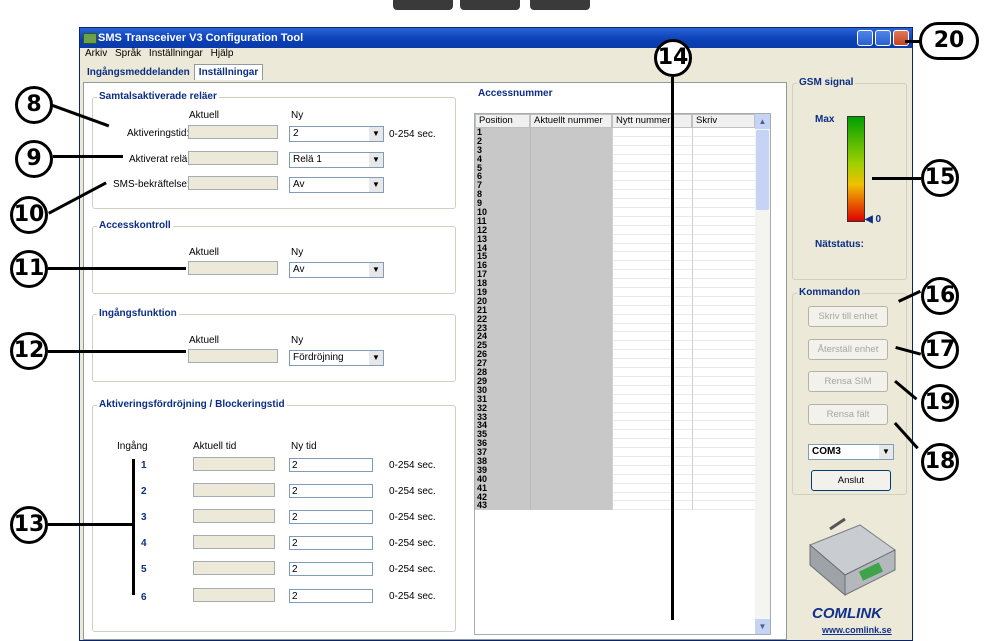  I want to click on sms-bekraftelse-select: Av ▼, so click(336, 185).